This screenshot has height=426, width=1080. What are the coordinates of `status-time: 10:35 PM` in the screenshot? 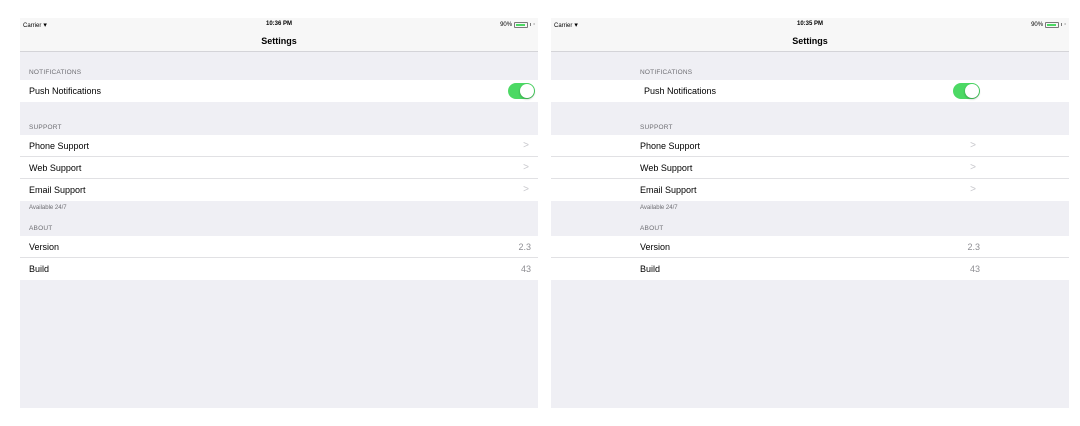 It's located at (809, 24).